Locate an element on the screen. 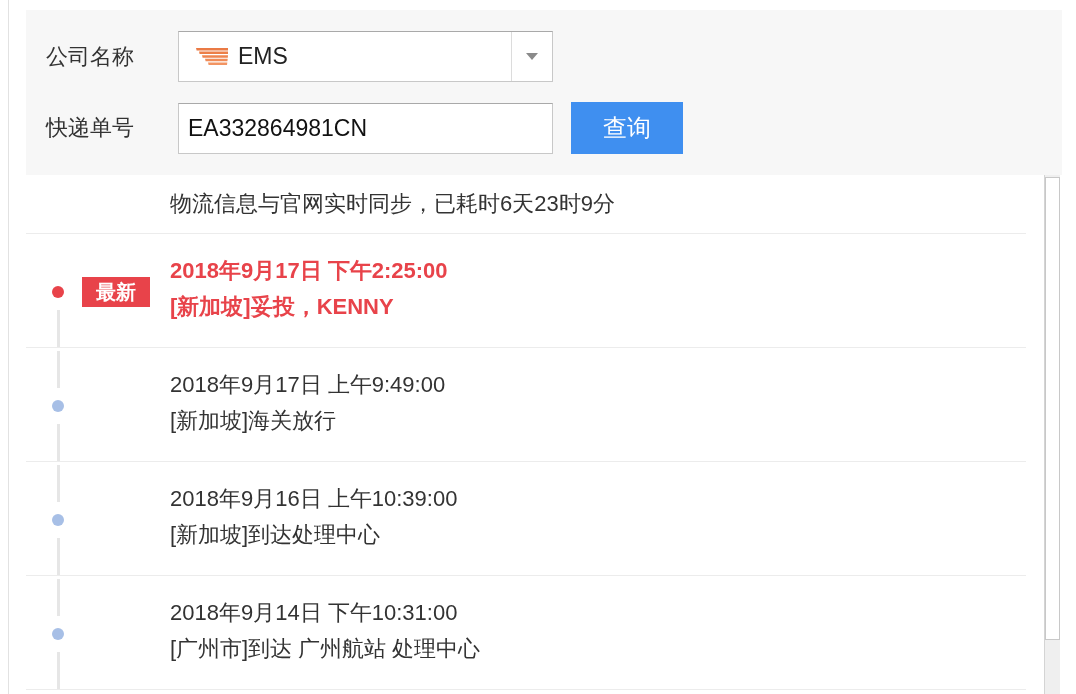 This screenshot has height=694, width=1076. event-description: [新加坡]到达处理中心 is located at coordinates (276, 535).